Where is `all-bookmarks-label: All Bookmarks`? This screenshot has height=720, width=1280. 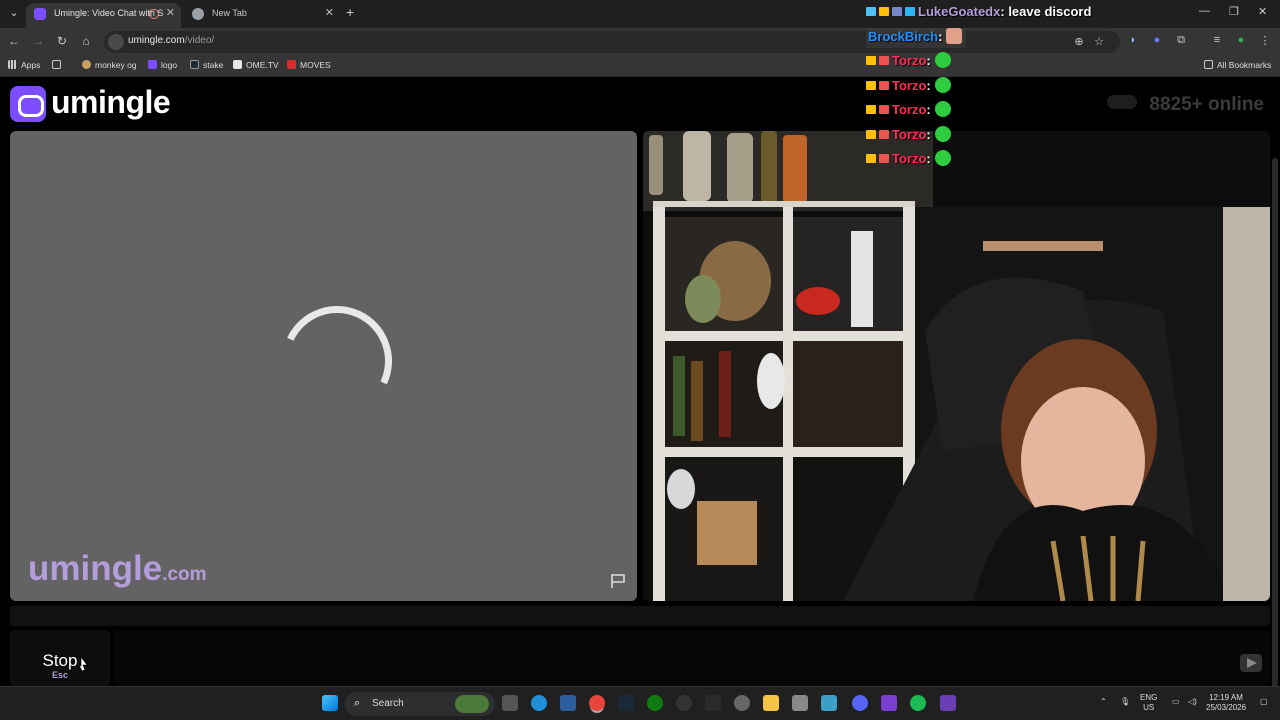
all-bookmarks-label: All Bookmarks is located at coordinates (1244, 65).